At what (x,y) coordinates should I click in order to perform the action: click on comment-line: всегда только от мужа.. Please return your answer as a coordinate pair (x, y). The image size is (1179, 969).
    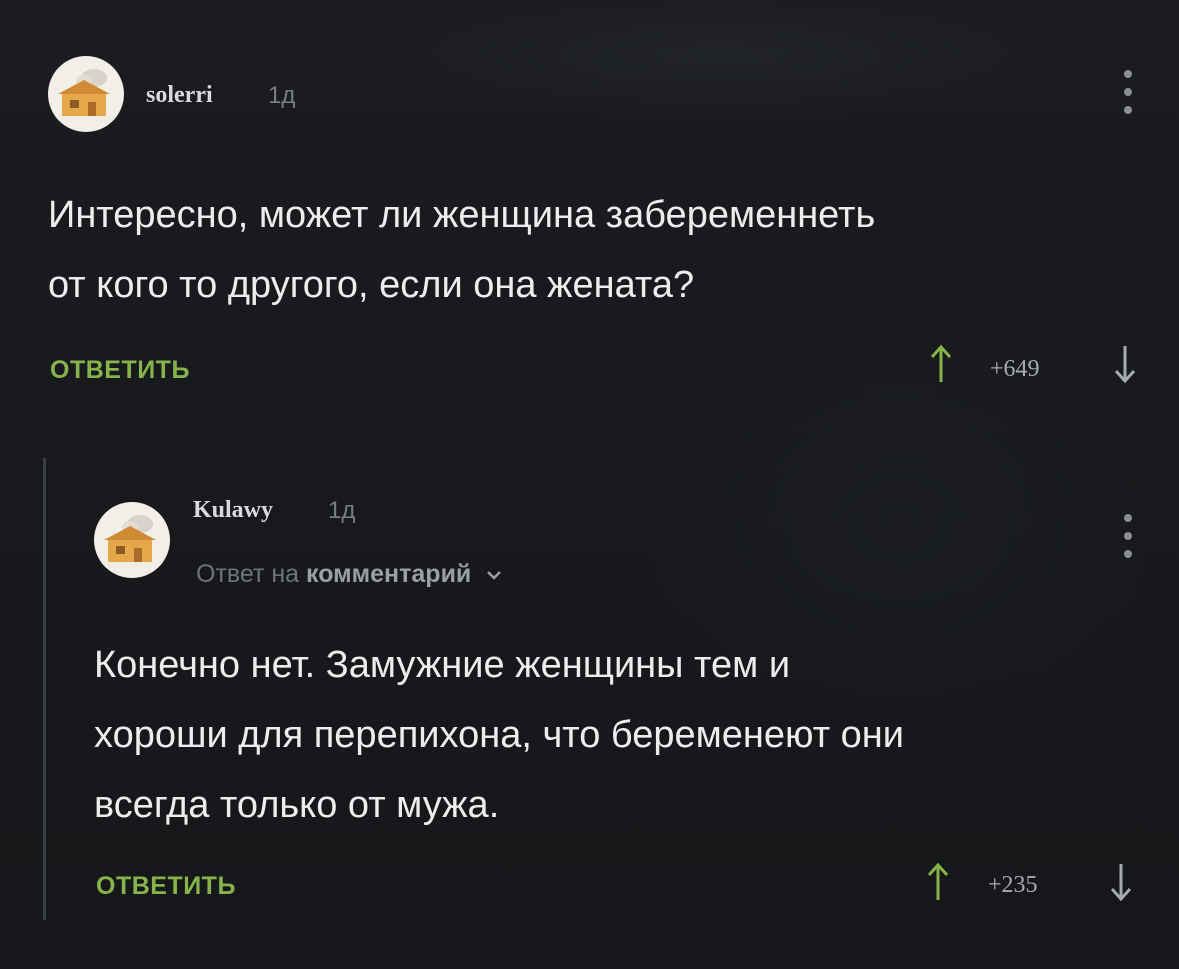
    Looking at the image, I should click on (297, 805).